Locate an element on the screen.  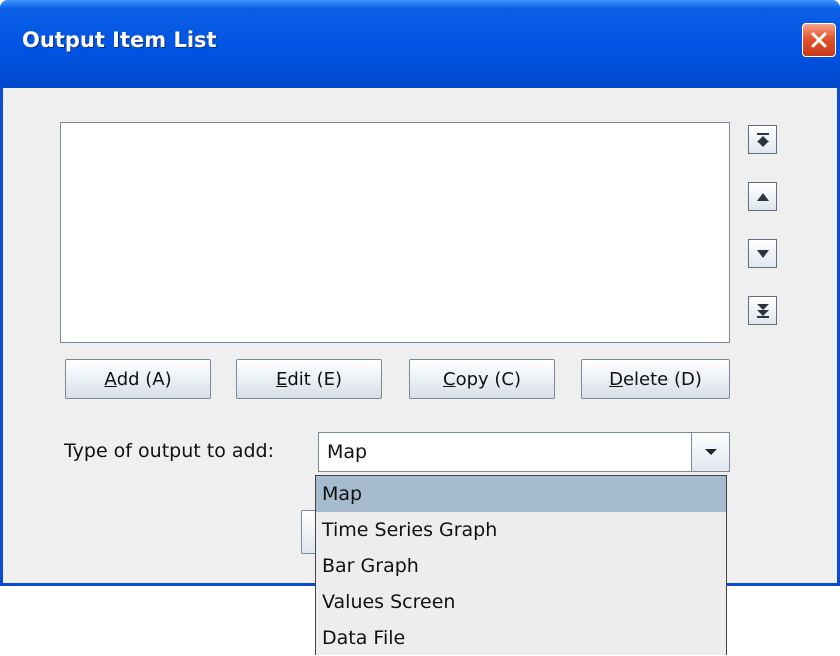
dropdown-option-values-screen: Values Screen is located at coordinates (521, 602).